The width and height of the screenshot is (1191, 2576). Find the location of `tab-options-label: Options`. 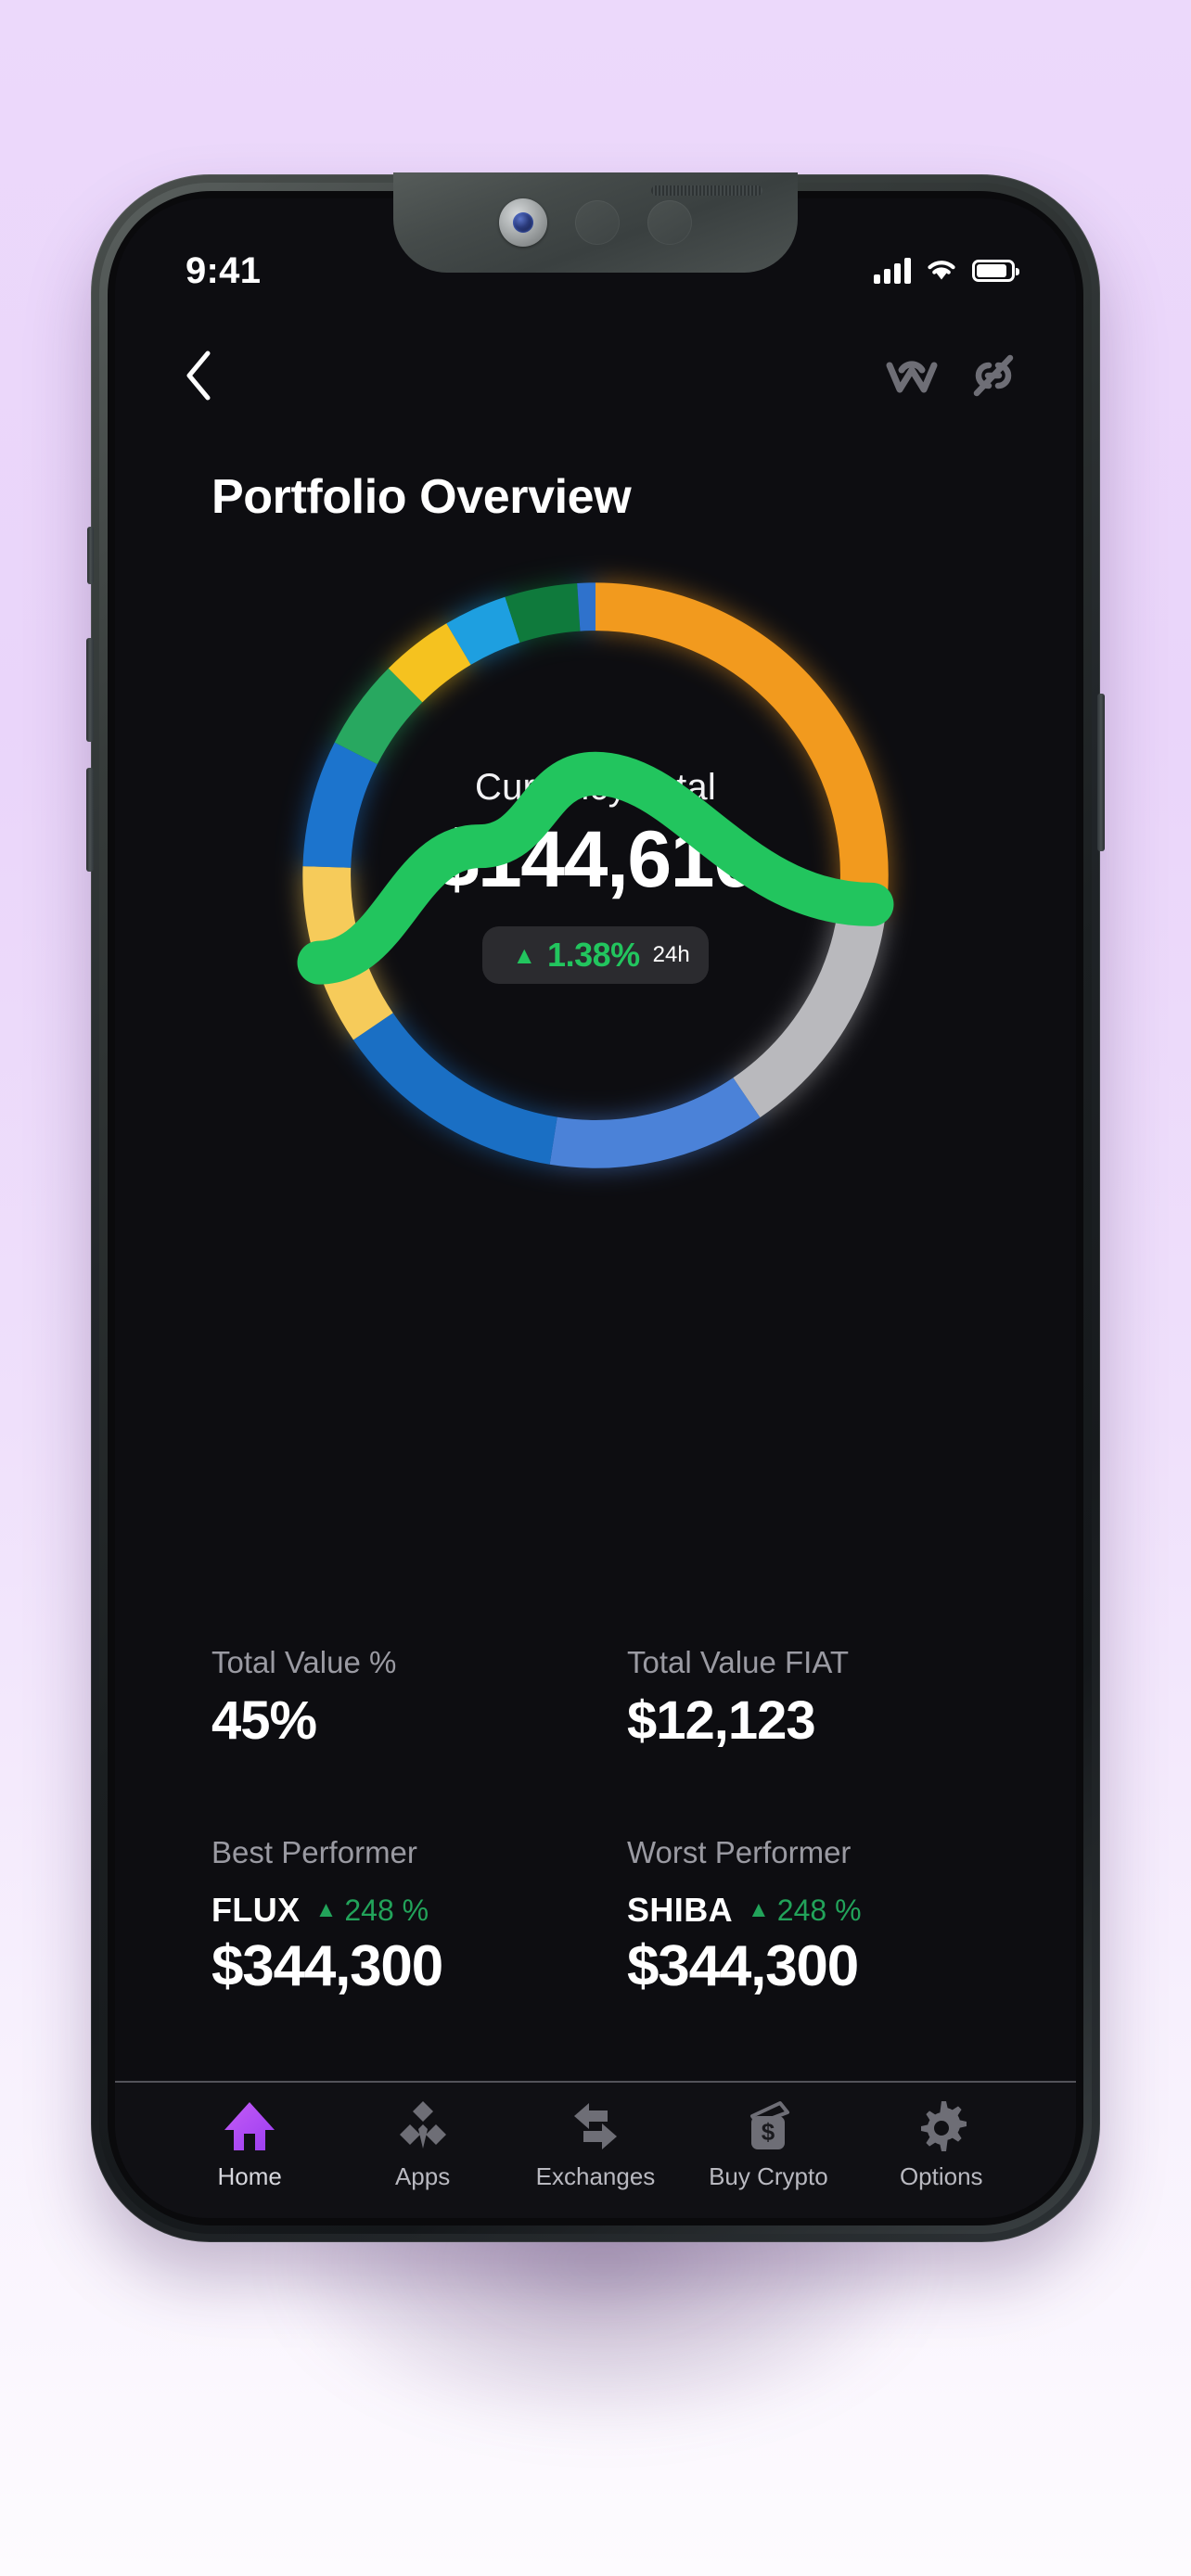

tab-options-label: Options is located at coordinates (941, 2176).